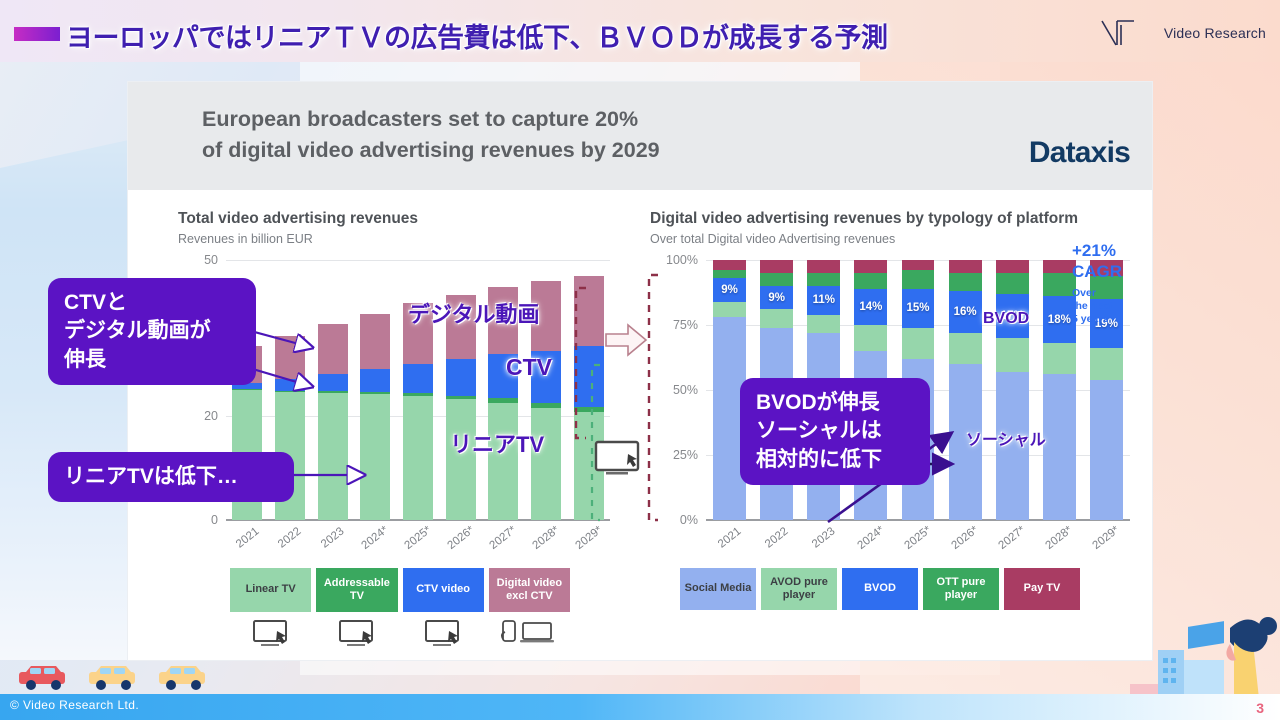 The image size is (1280, 720). What do you see at coordinates (1106, 538) in the screenshot?
I see `x-axis-tick-label: 2029*` at bounding box center [1106, 538].